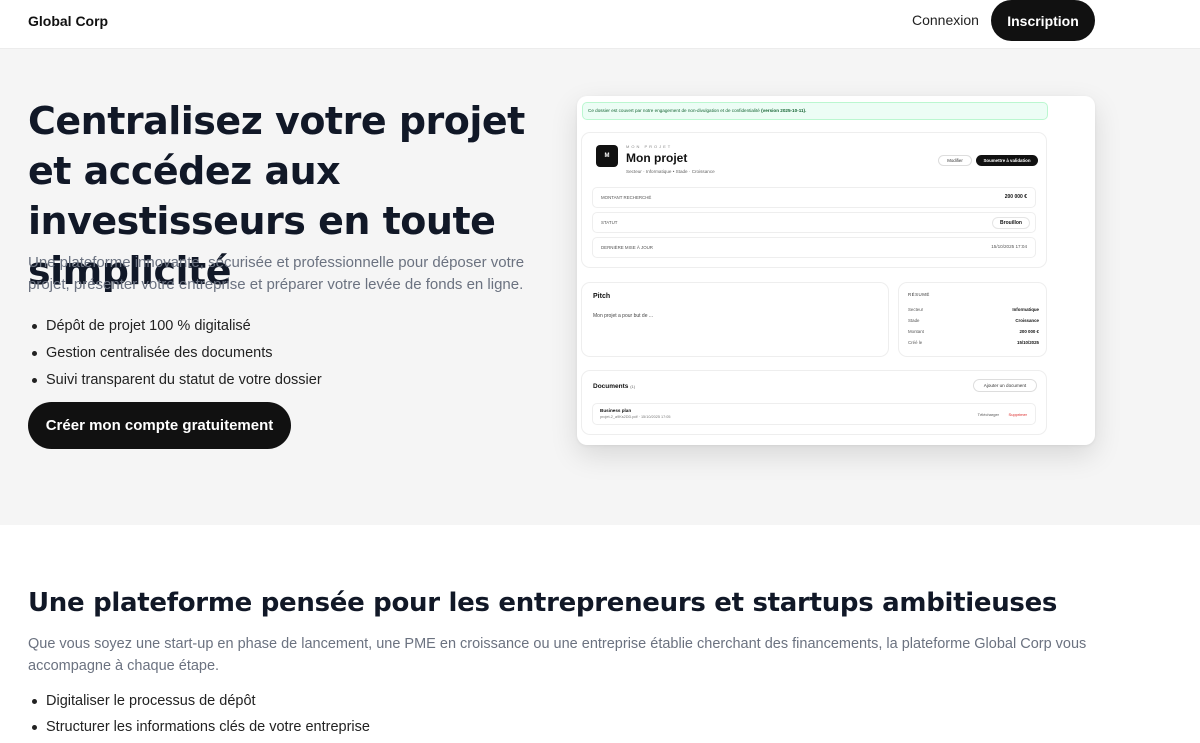  I want to click on summary-row: Créé le 15/10/2025, so click(973, 342).